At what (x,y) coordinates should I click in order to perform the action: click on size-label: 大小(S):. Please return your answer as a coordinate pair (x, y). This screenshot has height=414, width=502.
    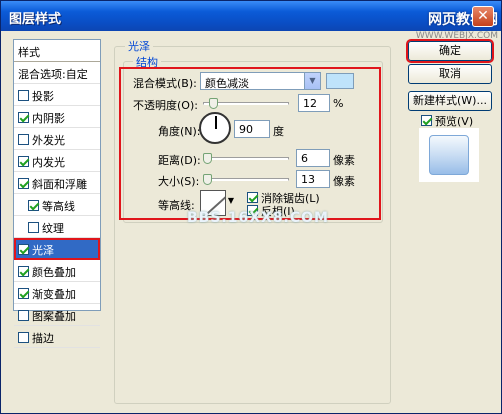
    Looking at the image, I should click on (179, 181).